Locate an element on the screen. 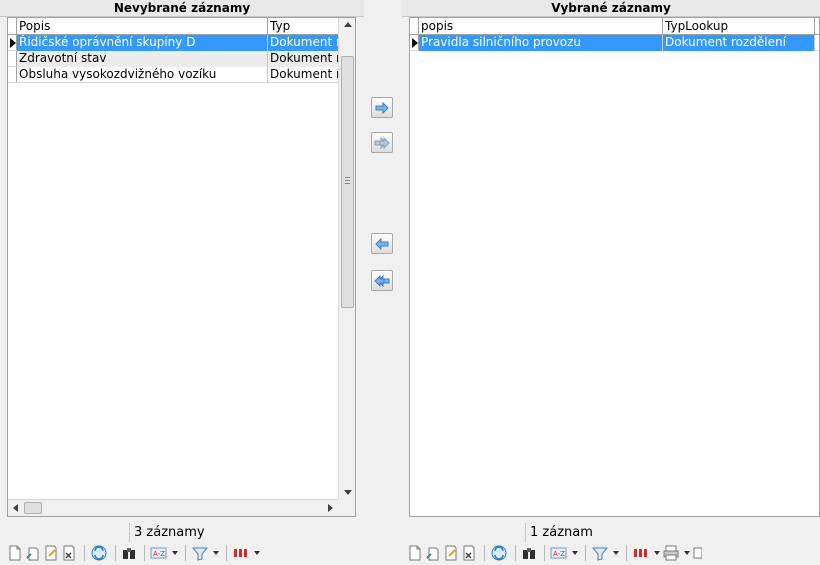  svg-text: A-Z is located at coordinates (159, 554).